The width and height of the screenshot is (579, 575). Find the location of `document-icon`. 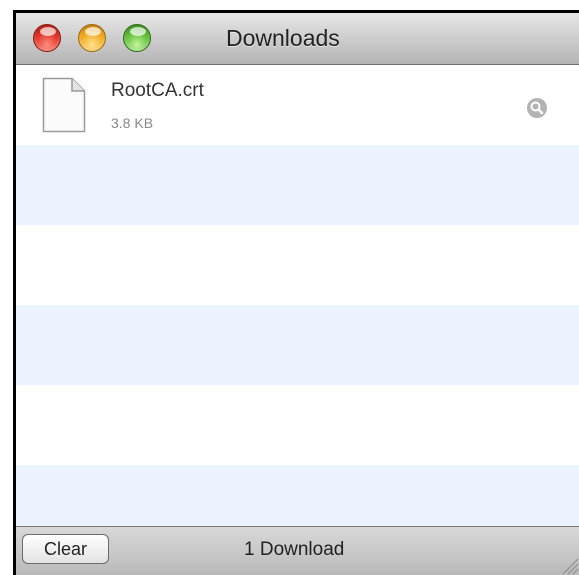

document-icon is located at coordinates (64, 105).